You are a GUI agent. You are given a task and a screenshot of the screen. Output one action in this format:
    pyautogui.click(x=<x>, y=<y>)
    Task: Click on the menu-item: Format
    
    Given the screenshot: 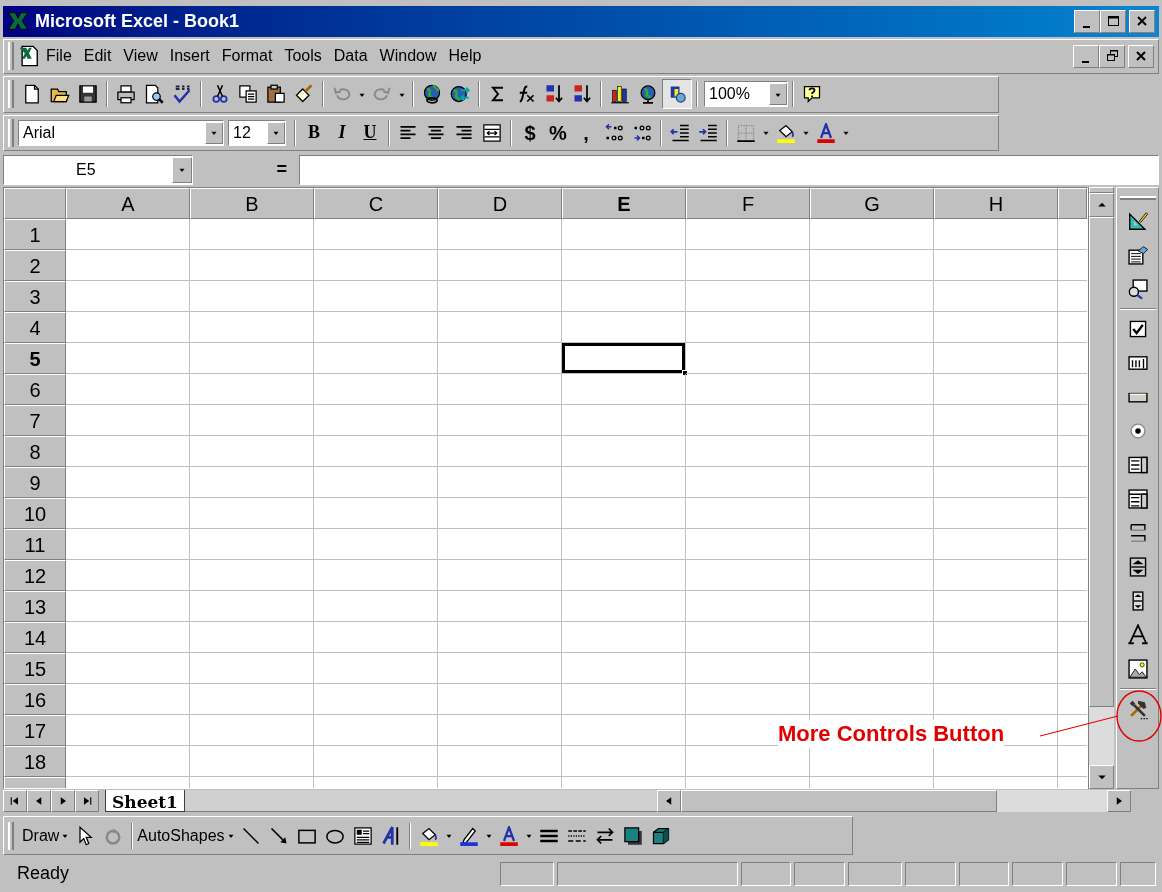 What is the action you would take?
    pyautogui.click(x=247, y=56)
    